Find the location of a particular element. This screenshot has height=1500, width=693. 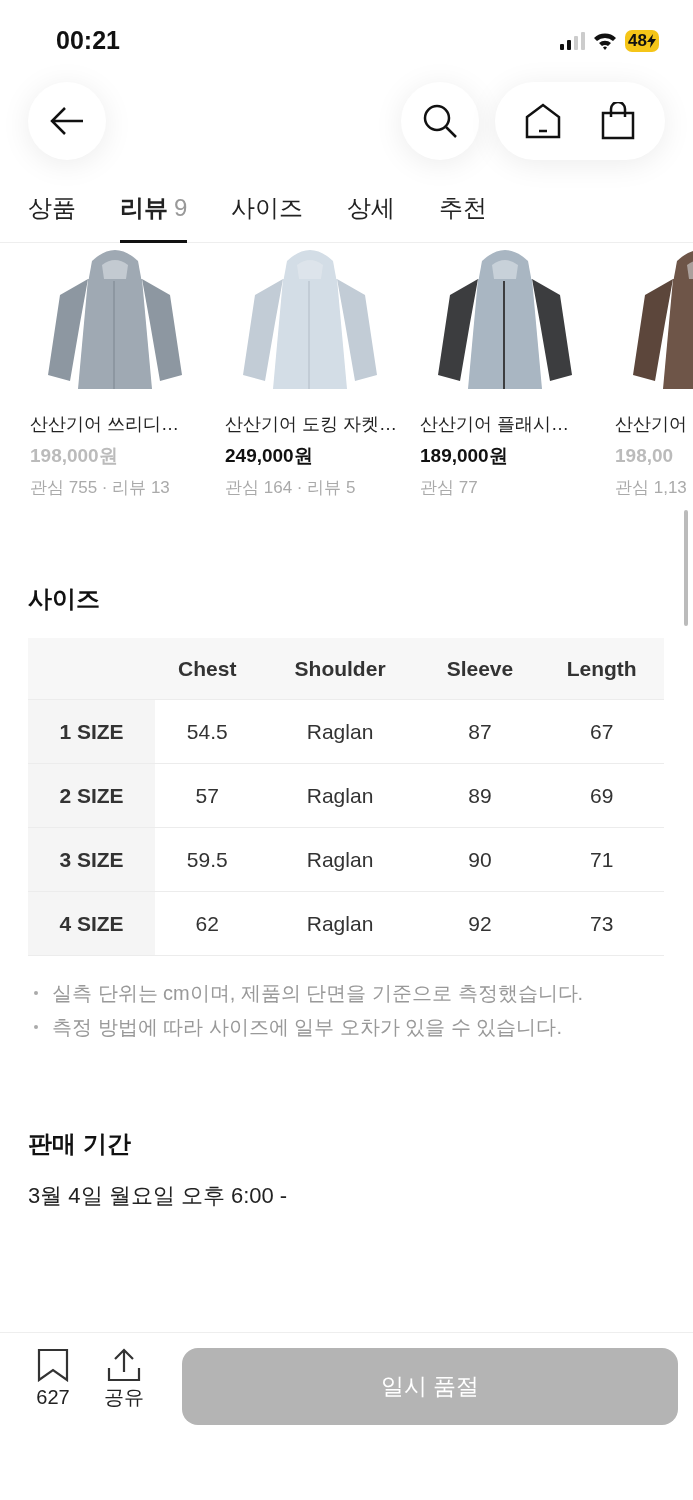

row-header: 1 SIZE is located at coordinates (91, 731).